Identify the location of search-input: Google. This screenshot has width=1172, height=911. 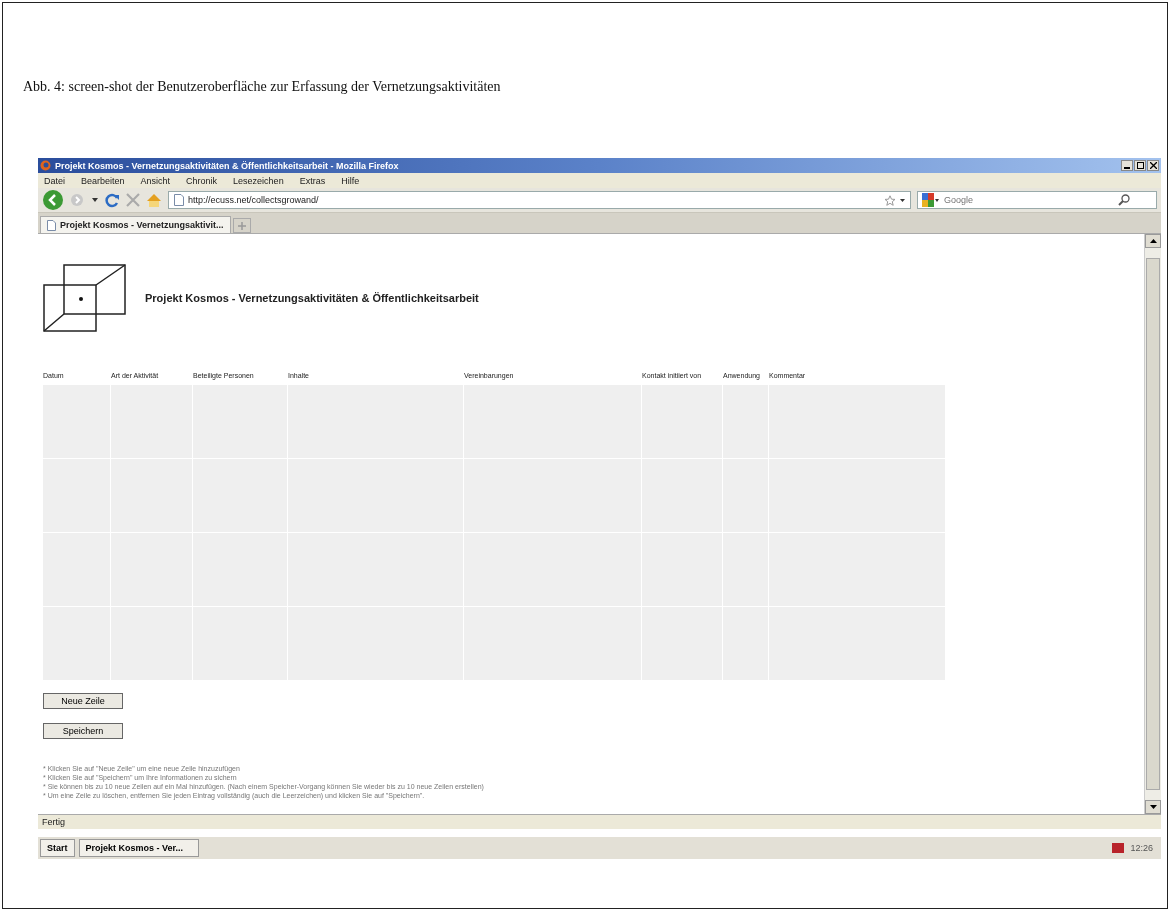
(1029, 200).